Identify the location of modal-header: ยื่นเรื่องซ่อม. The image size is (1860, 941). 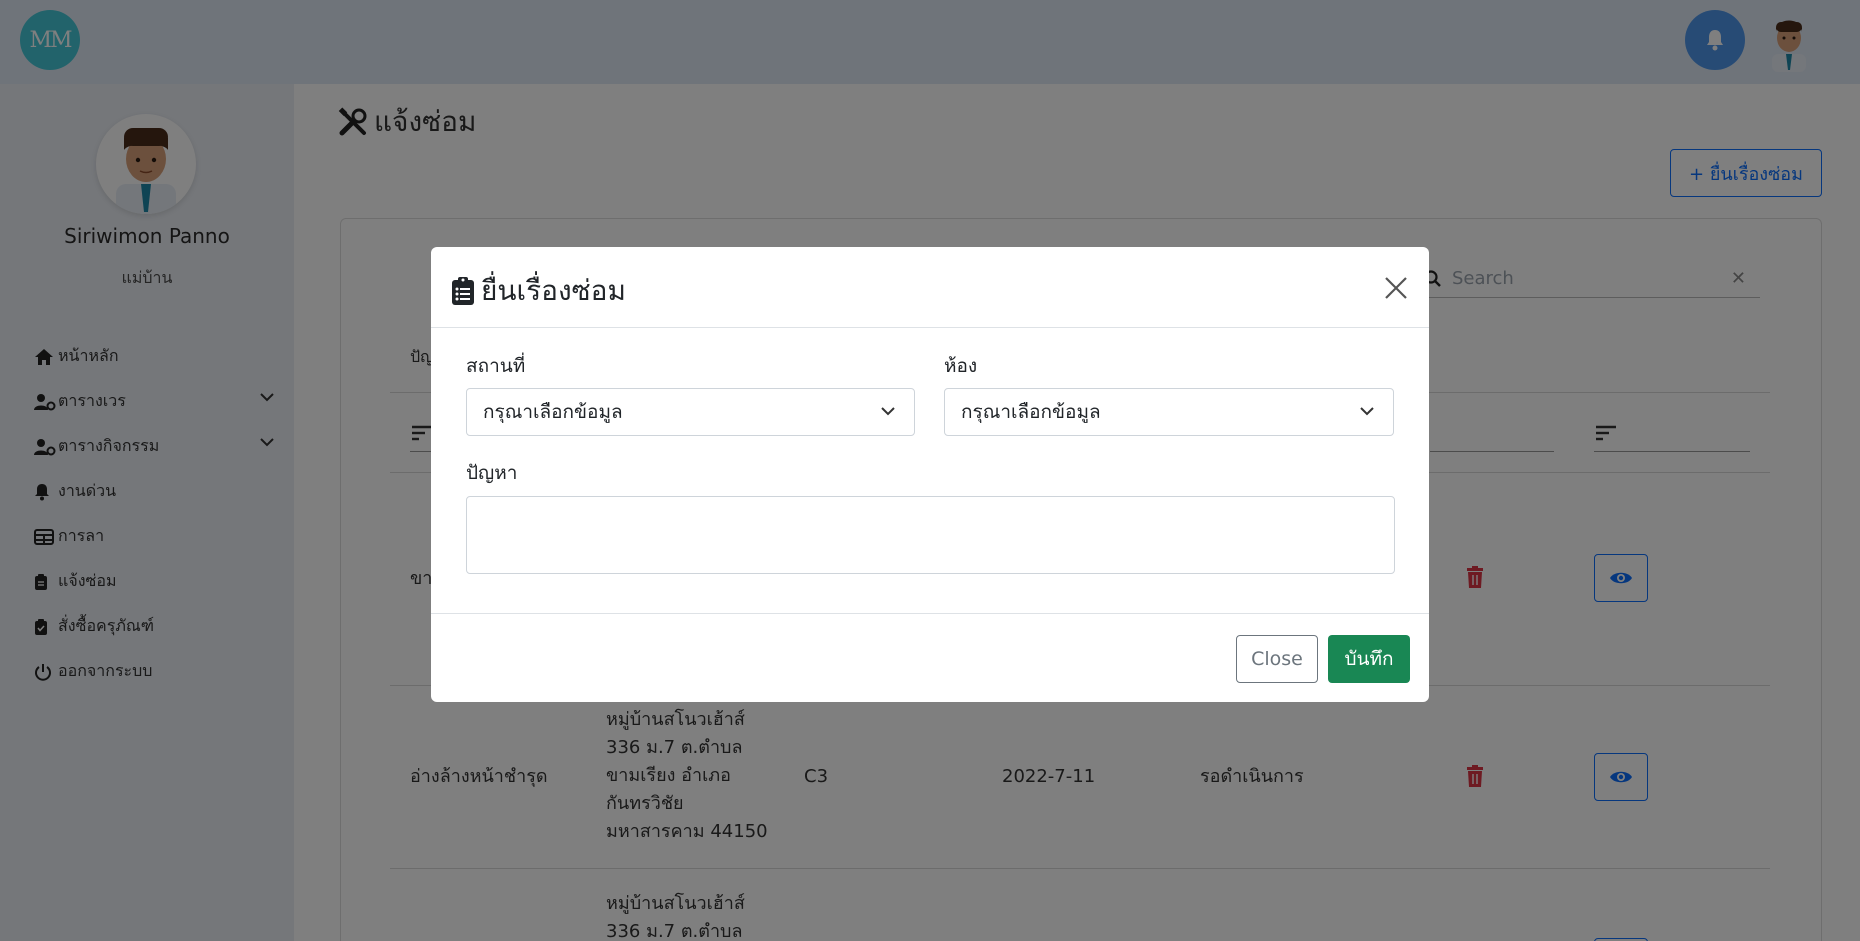
(930, 287).